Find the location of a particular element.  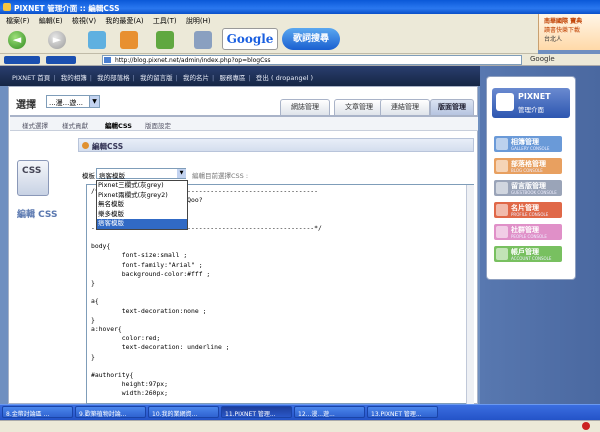

pixnet-logo-sub: 管理介面 is located at coordinates (531, 110).